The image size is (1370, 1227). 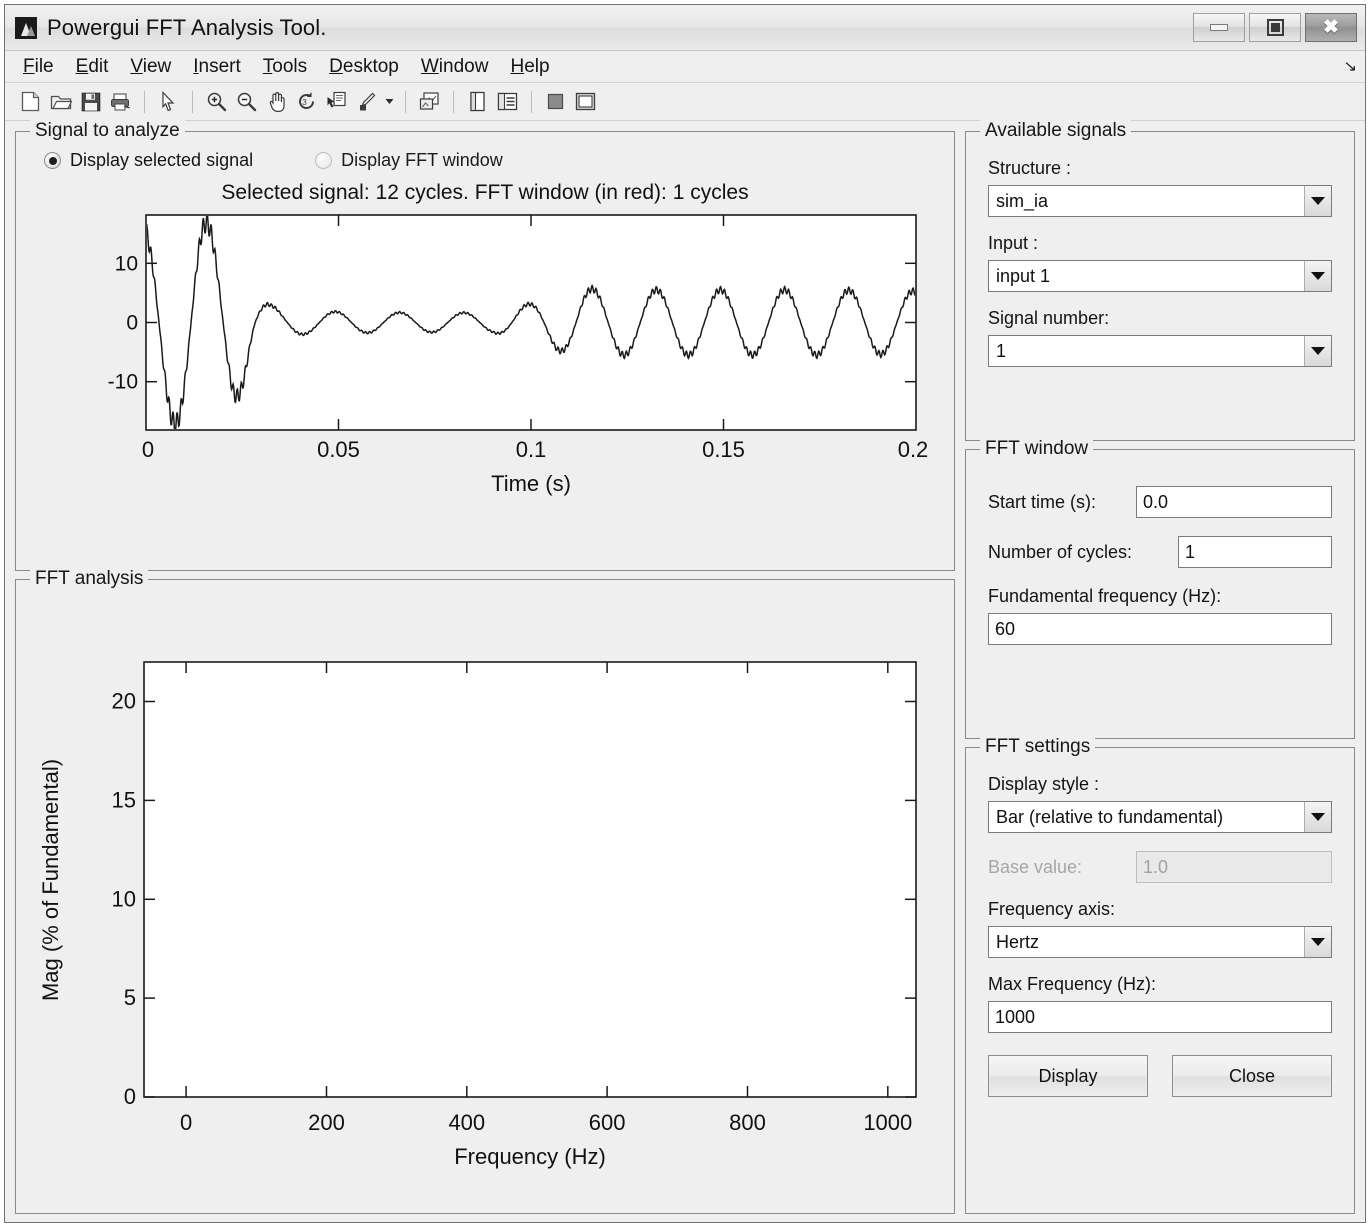 What do you see at coordinates (366, 101) in the screenshot?
I see `brush-icon` at bounding box center [366, 101].